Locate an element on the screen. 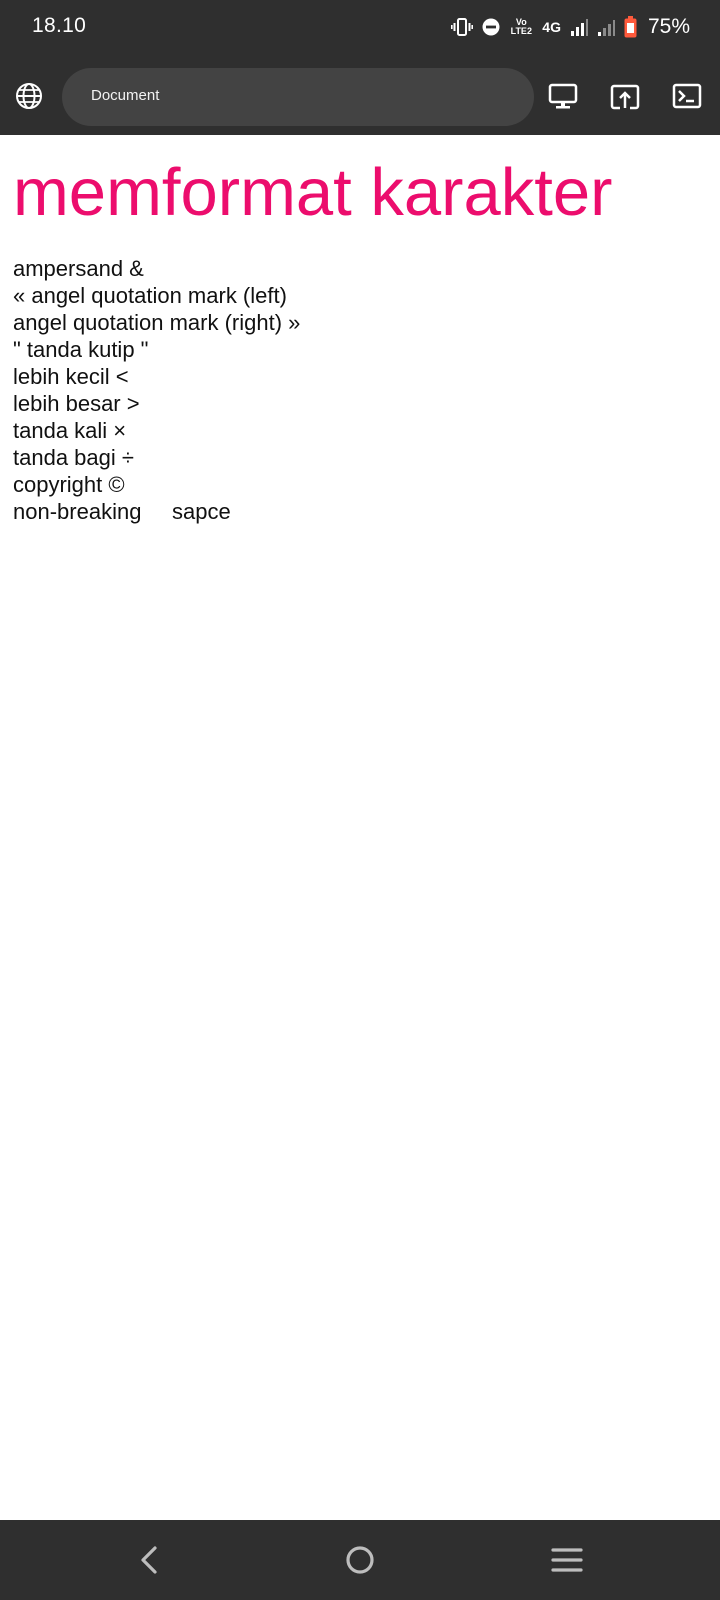  battery-percent: 75% is located at coordinates (668, 26).